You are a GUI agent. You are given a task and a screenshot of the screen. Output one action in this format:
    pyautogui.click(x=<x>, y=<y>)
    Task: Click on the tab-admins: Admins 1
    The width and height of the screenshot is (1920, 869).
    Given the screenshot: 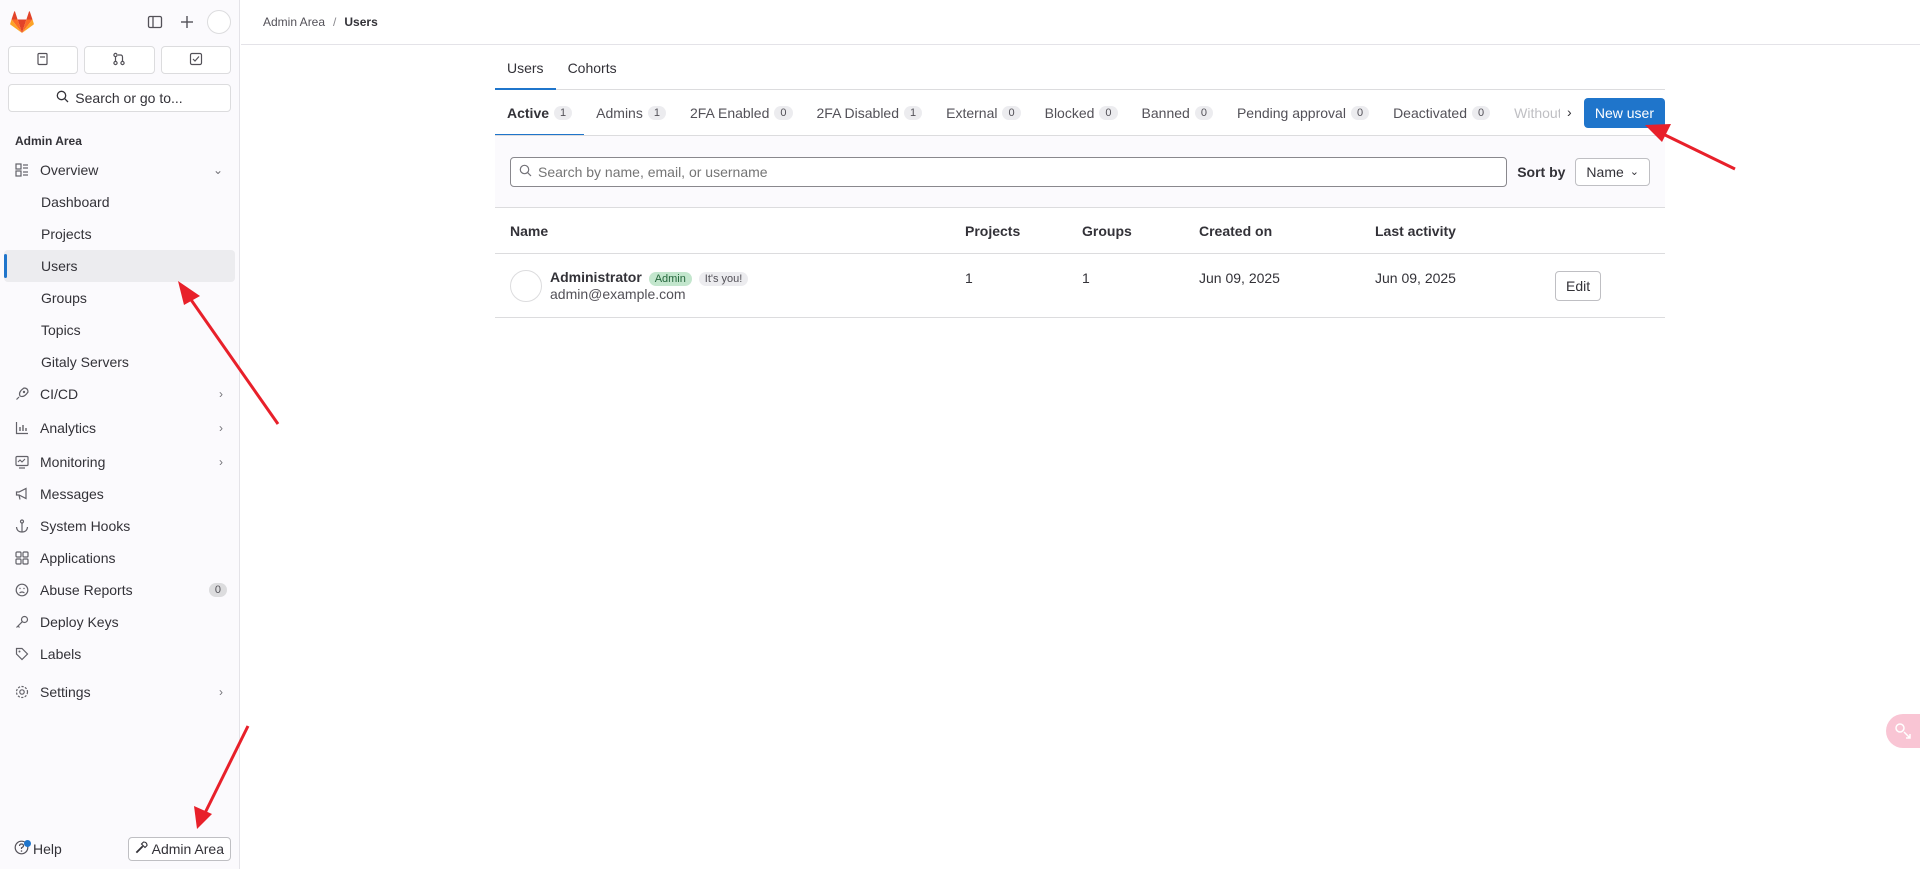 What is the action you would take?
    pyautogui.click(x=631, y=112)
    